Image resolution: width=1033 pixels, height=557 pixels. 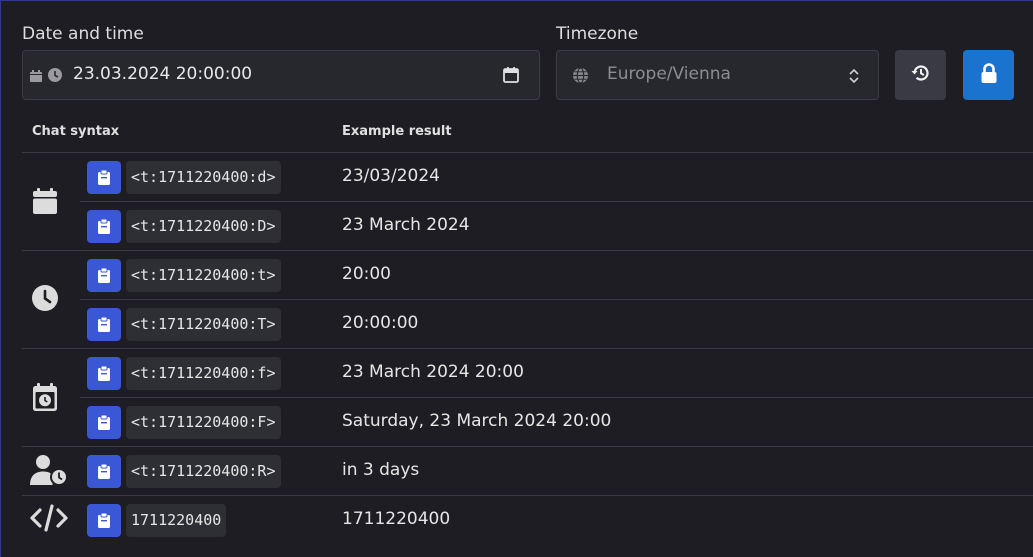 What do you see at coordinates (49, 470) in the screenshot?
I see `user-clock-icon` at bounding box center [49, 470].